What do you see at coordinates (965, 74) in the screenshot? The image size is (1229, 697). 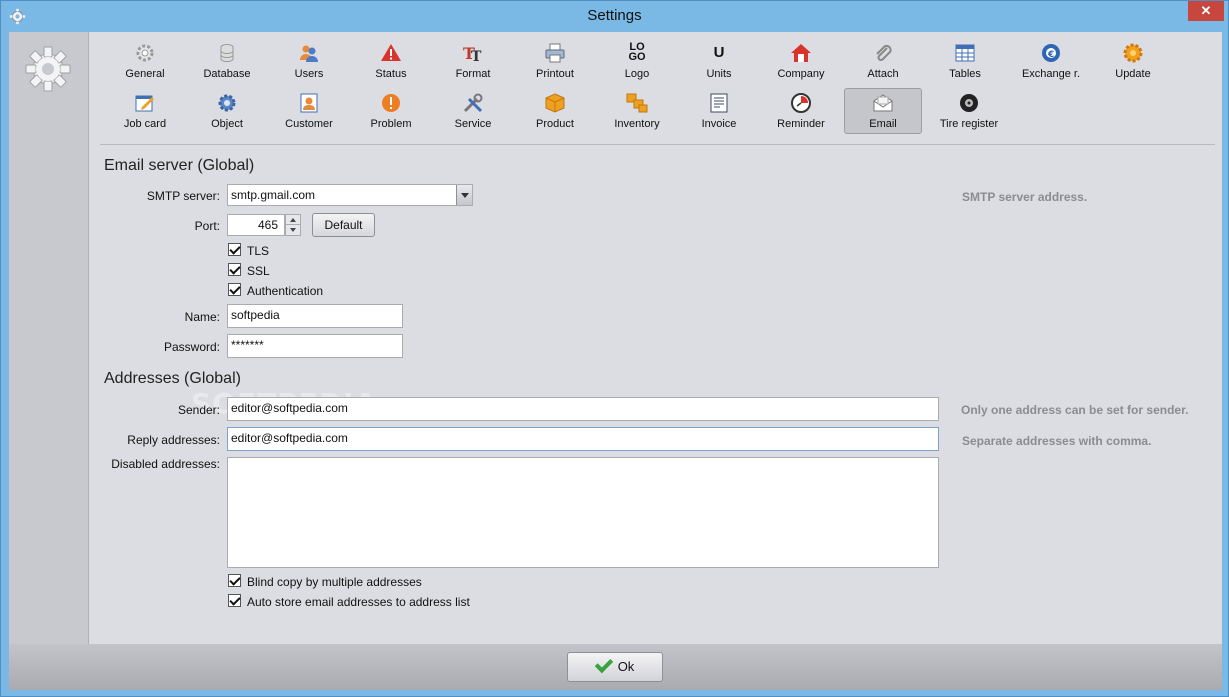 I see `toolbar-label: Tables` at bounding box center [965, 74].